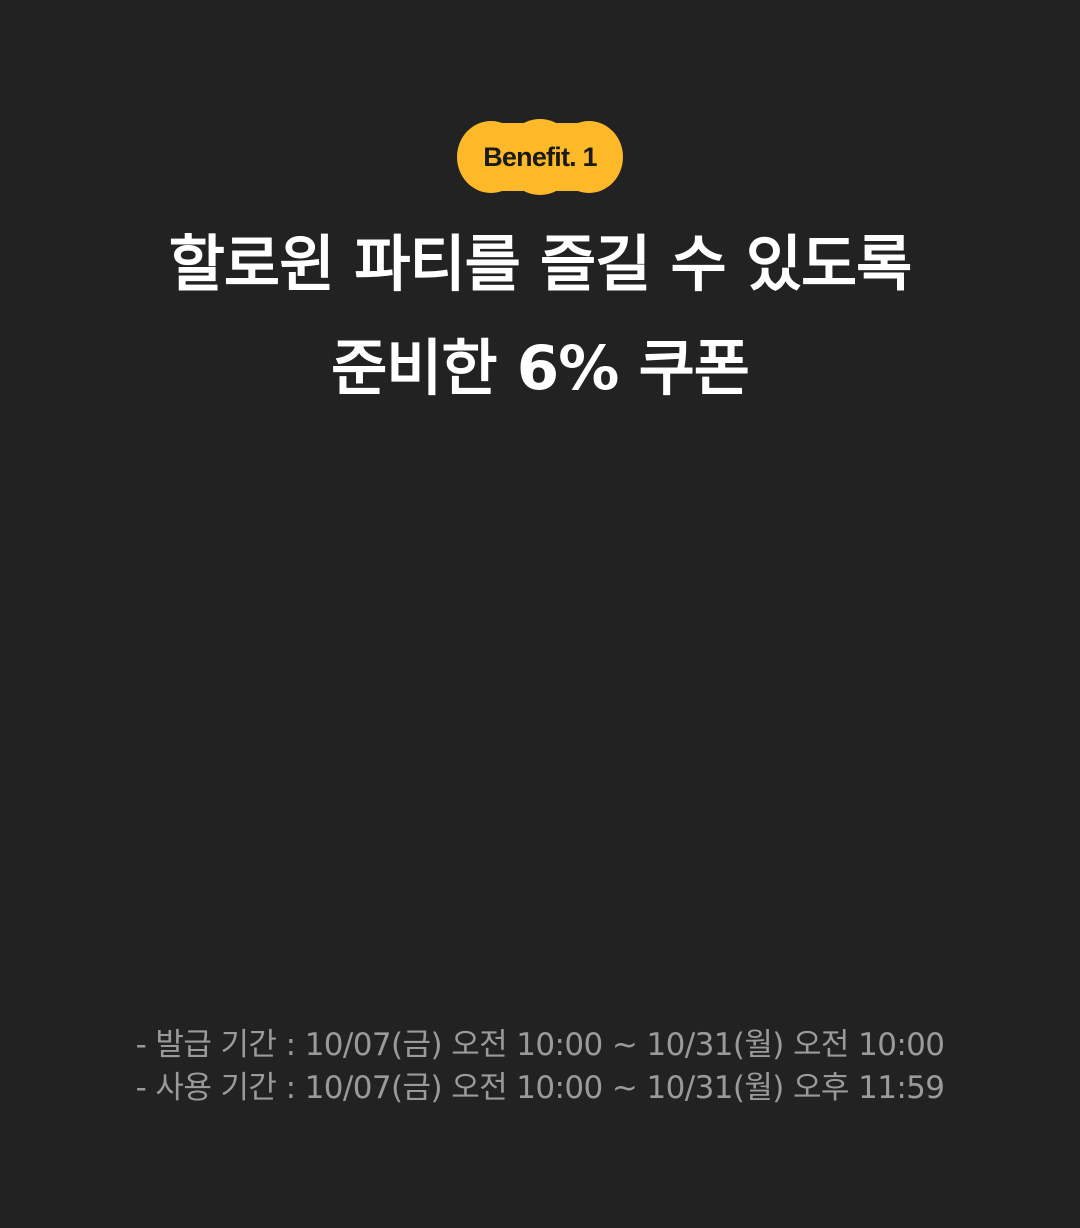 The image size is (1080, 1228). What do you see at coordinates (540, 368) in the screenshot?
I see `headline-line-2: 준비한 6% 쿠폰` at bounding box center [540, 368].